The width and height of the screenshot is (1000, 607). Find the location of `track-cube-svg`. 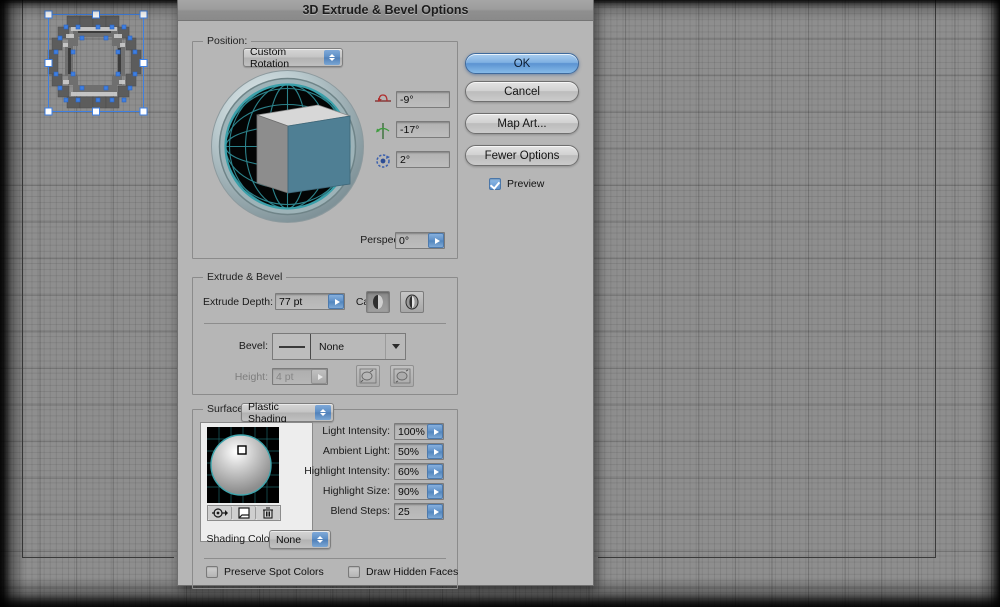

track-cube-svg is located at coordinates (287, 146).